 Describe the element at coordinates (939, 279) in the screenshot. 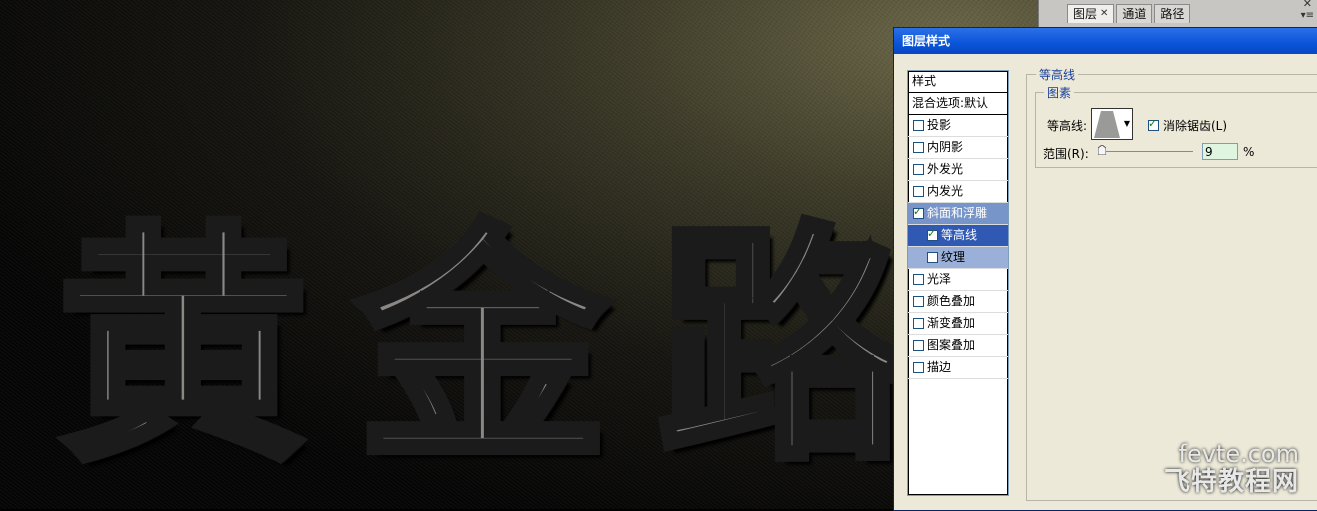

I see `style-item-label: 光泽` at that location.